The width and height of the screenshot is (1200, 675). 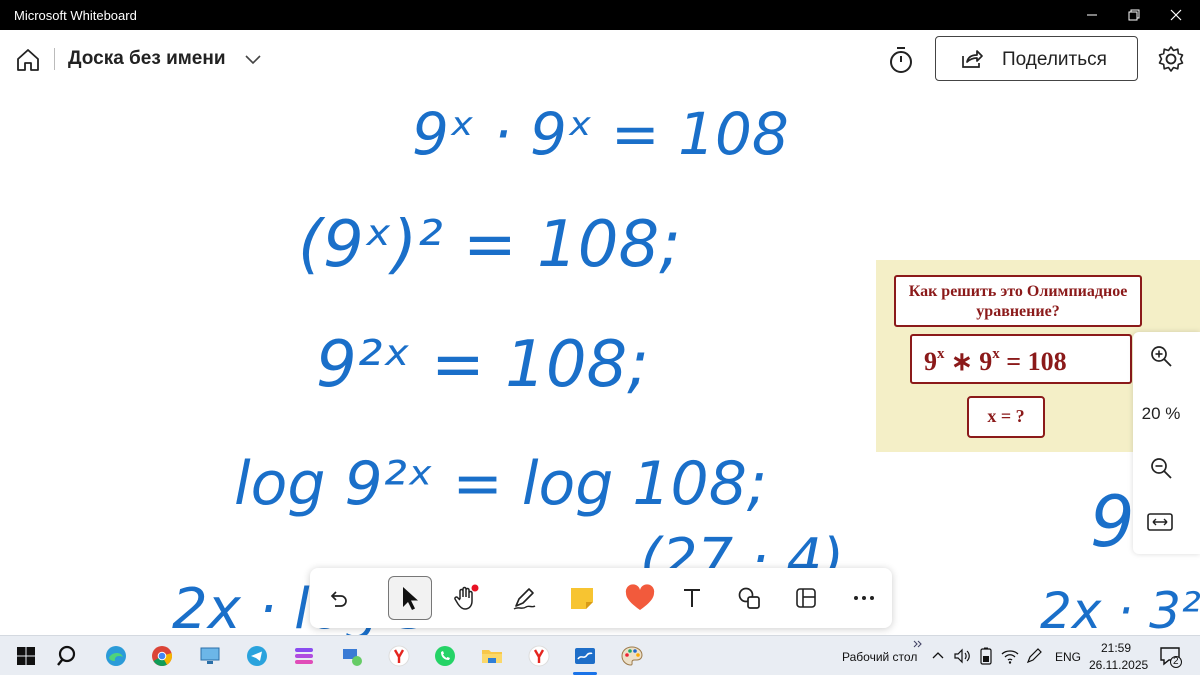 I want to click on ink-line-2: (9ˣ)² = 108;, so click(x=489, y=245).